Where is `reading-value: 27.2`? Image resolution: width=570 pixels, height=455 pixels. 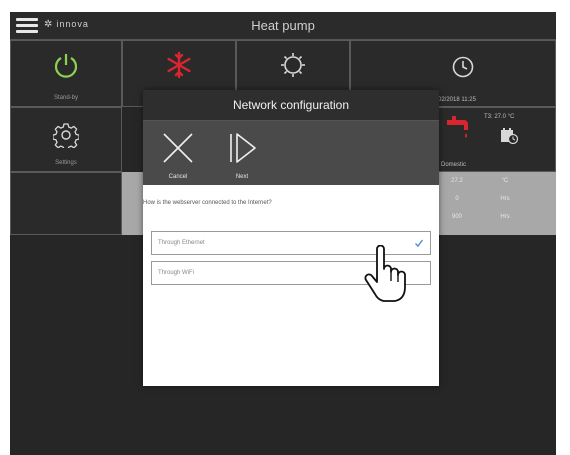 reading-value: 27.2 is located at coordinates (457, 181).